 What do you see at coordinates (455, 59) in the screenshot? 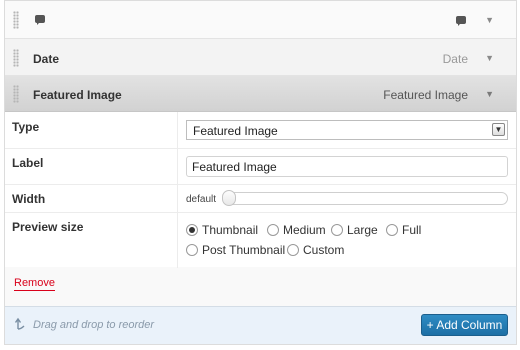
I see `column-type: Date` at bounding box center [455, 59].